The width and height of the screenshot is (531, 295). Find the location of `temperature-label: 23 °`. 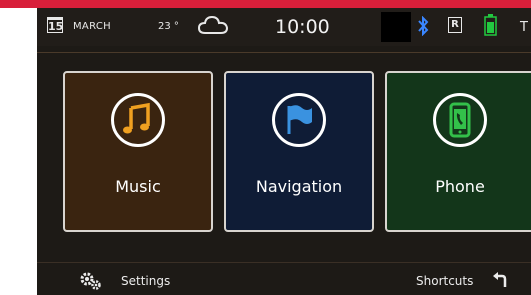

temperature-label: 23 ° is located at coordinates (168, 26).